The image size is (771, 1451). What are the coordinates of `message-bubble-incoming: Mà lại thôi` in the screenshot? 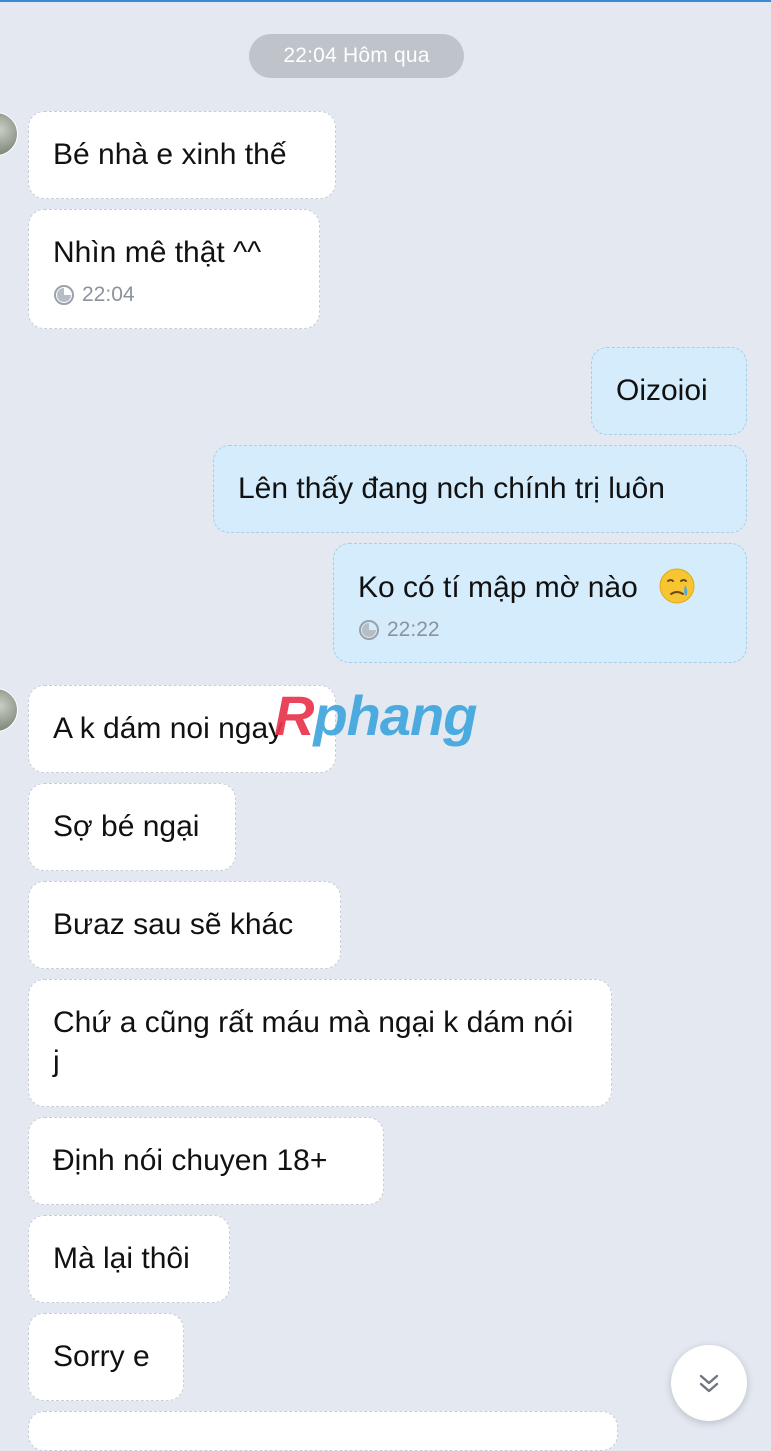 It's located at (129, 1259).